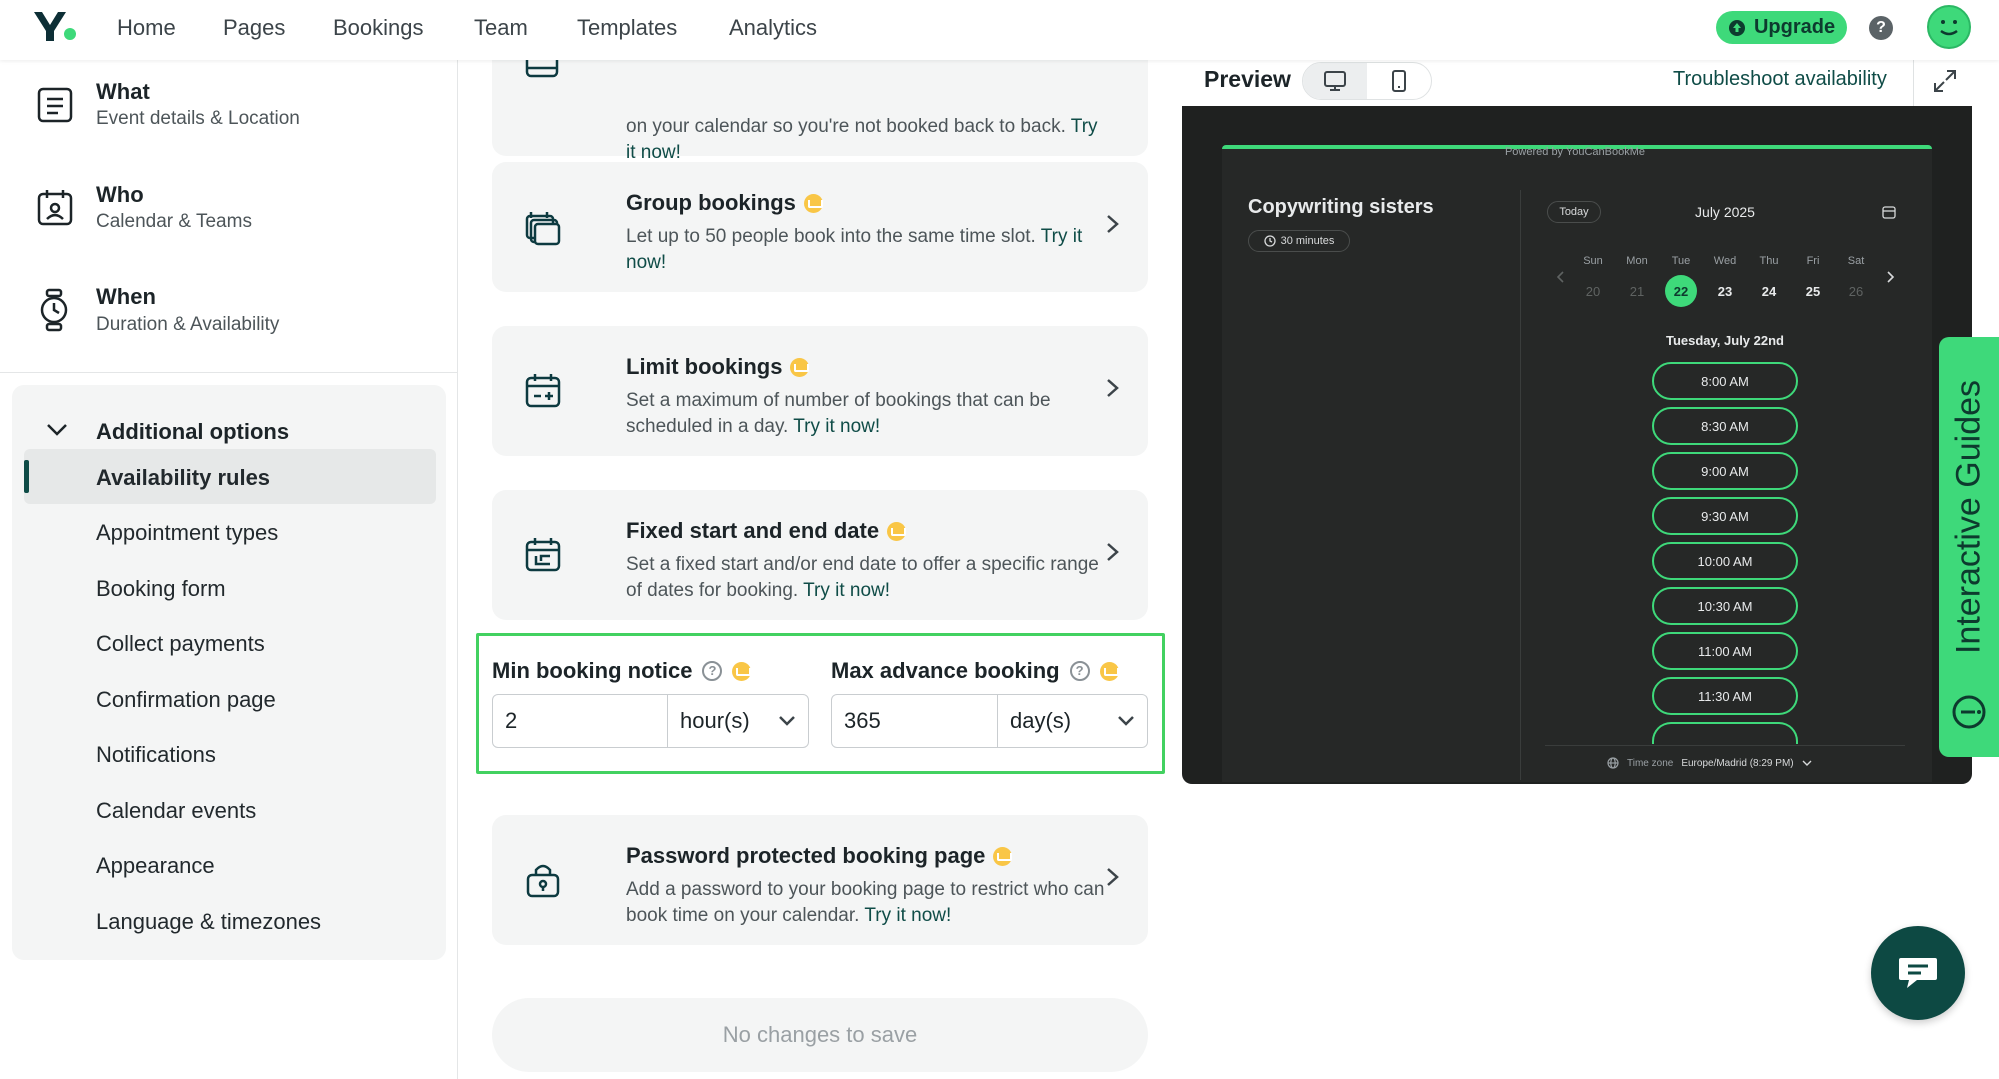 The image size is (1999, 1079). Describe the element at coordinates (187, 533) in the screenshot. I see `sidebar-item-appointment-types: Appointment types` at that location.